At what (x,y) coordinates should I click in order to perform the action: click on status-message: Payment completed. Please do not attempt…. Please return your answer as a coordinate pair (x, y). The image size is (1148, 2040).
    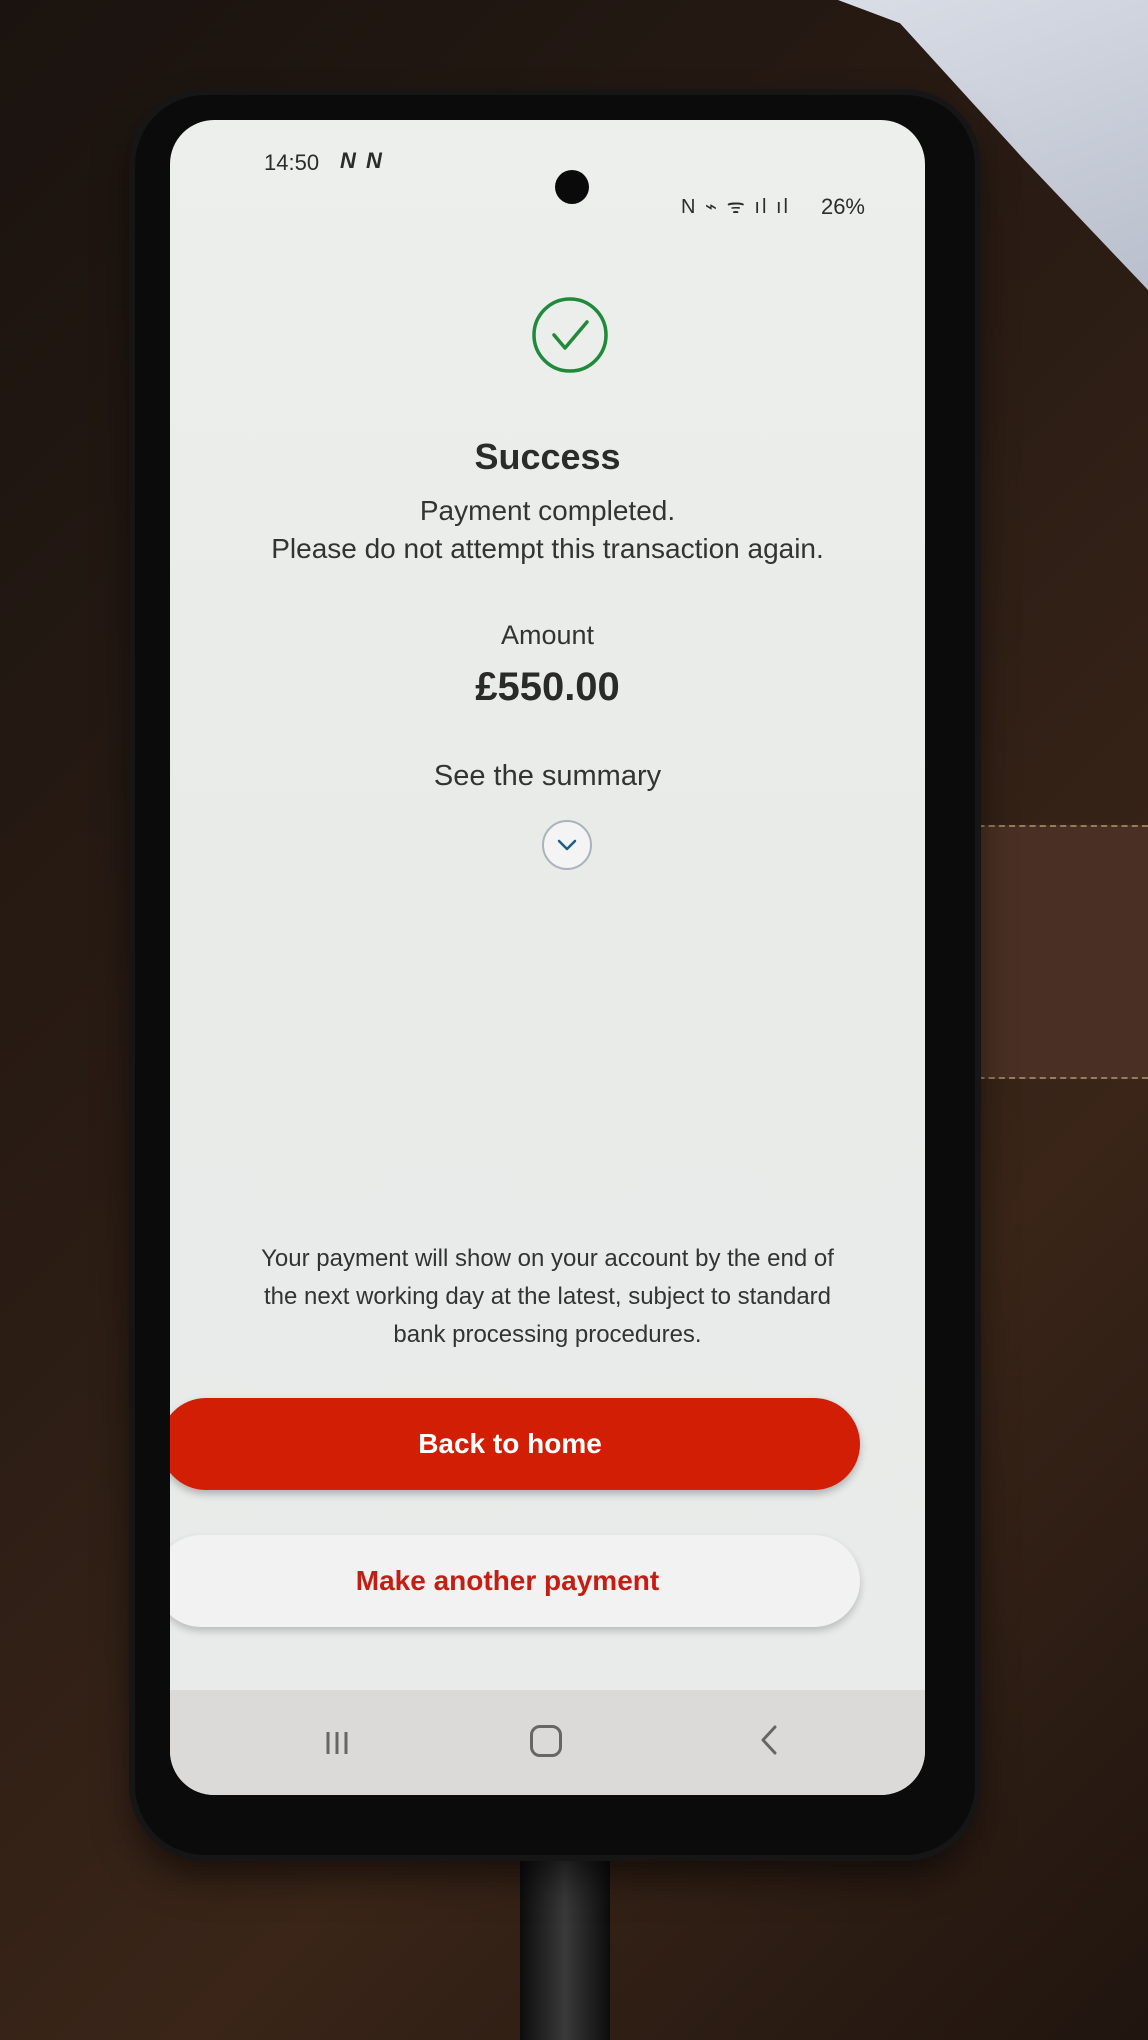
    Looking at the image, I should click on (547, 530).